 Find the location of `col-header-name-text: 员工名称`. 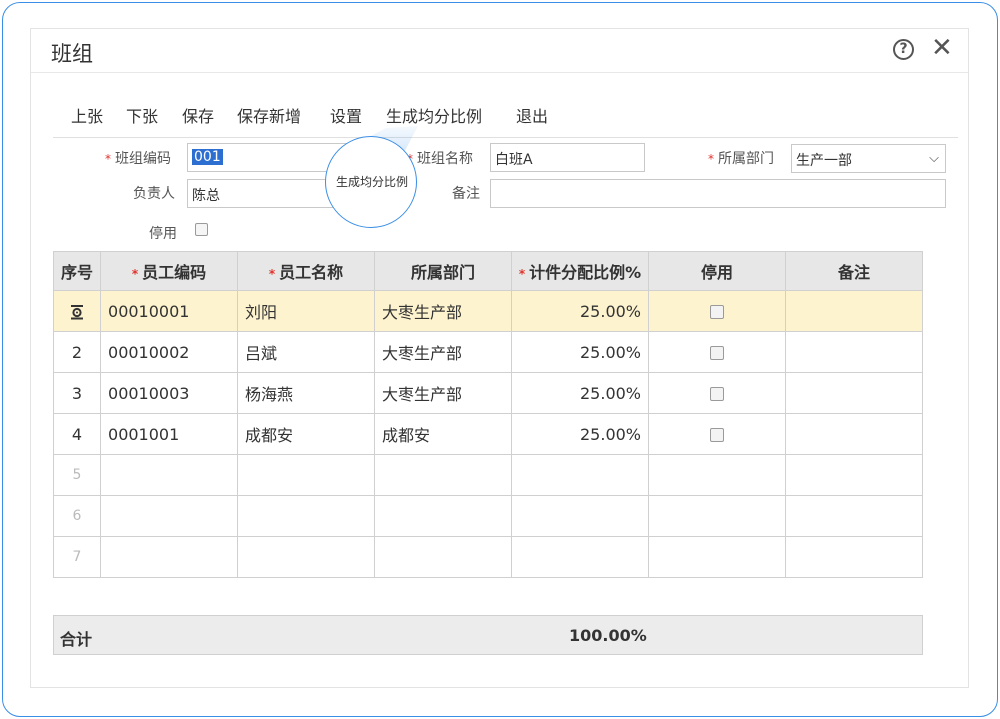

col-header-name-text: 员工名称 is located at coordinates (311, 272).